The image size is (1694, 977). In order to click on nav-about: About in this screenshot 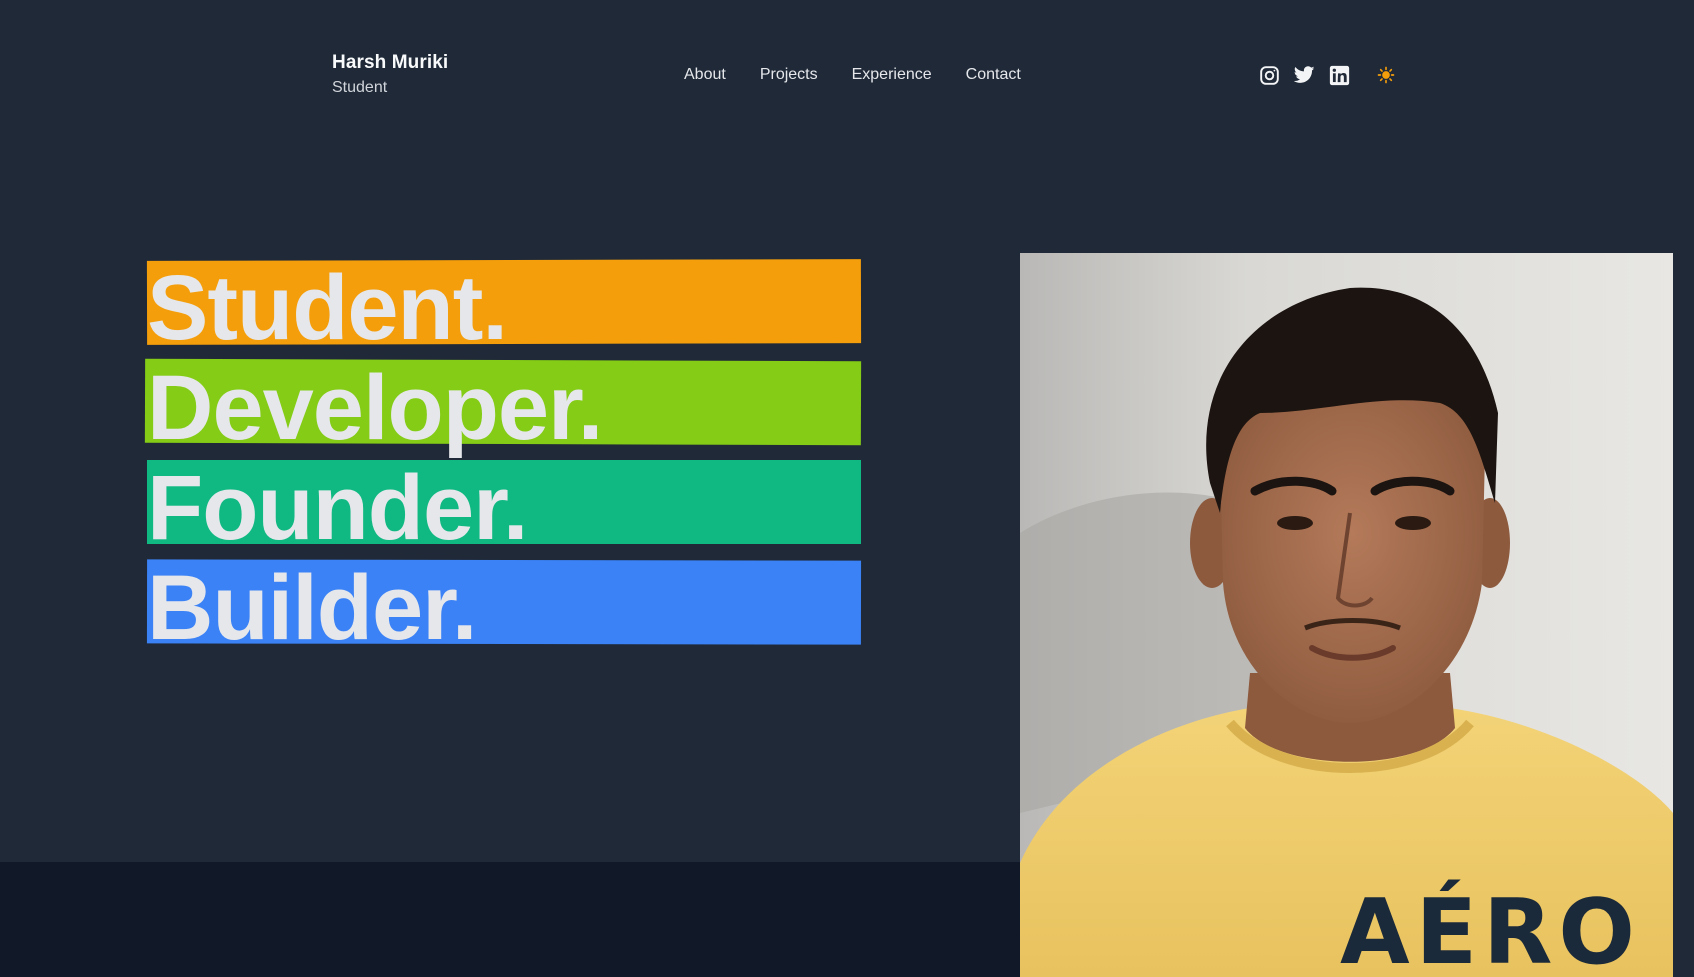, I will do `click(705, 75)`.